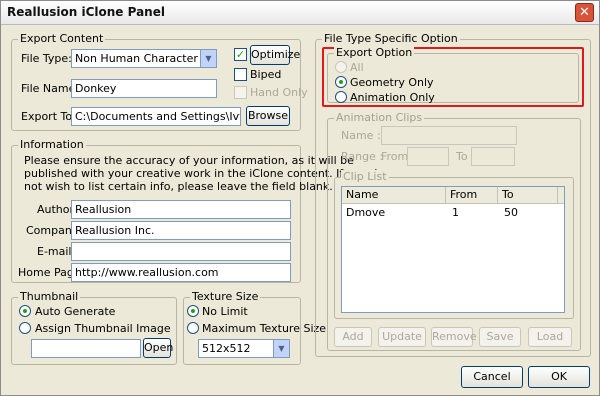 This screenshot has width=600, height=396. What do you see at coordinates (455, 212) in the screenshot?
I see `clip-row-from: 1` at bounding box center [455, 212].